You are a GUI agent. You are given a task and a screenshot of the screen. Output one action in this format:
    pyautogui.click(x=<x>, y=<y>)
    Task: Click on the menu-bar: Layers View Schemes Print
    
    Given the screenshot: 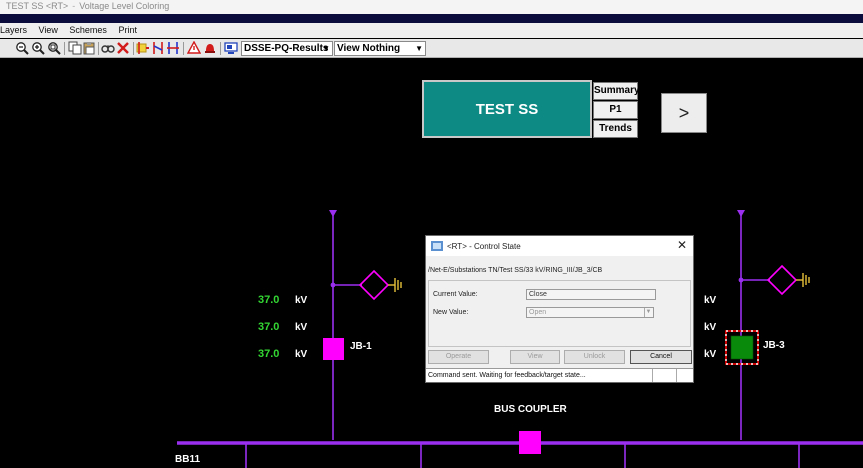 What is the action you would take?
    pyautogui.click(x=431, y=30)
    